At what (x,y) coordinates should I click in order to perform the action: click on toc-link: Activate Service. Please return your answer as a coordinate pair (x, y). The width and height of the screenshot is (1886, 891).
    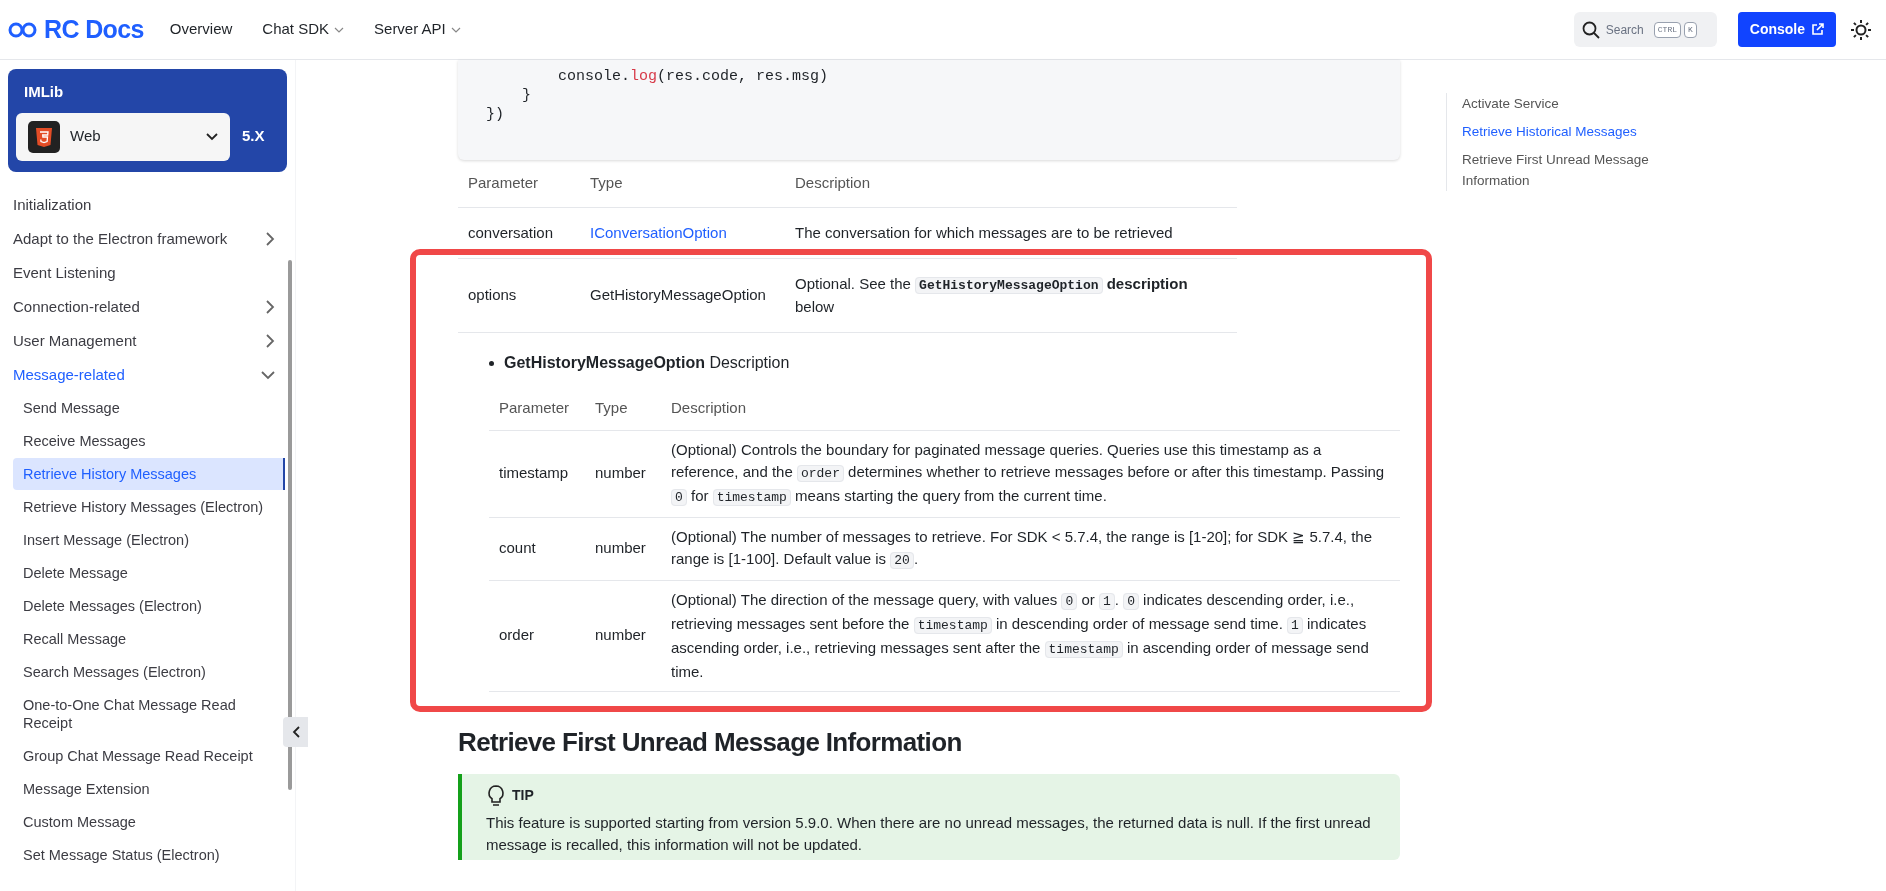
    Looking at the image, I should click on (1569, 103).